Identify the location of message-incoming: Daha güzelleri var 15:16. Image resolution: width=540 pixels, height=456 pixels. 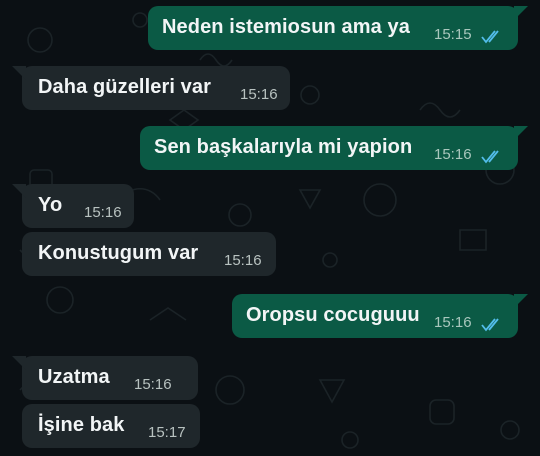
(151, 88).